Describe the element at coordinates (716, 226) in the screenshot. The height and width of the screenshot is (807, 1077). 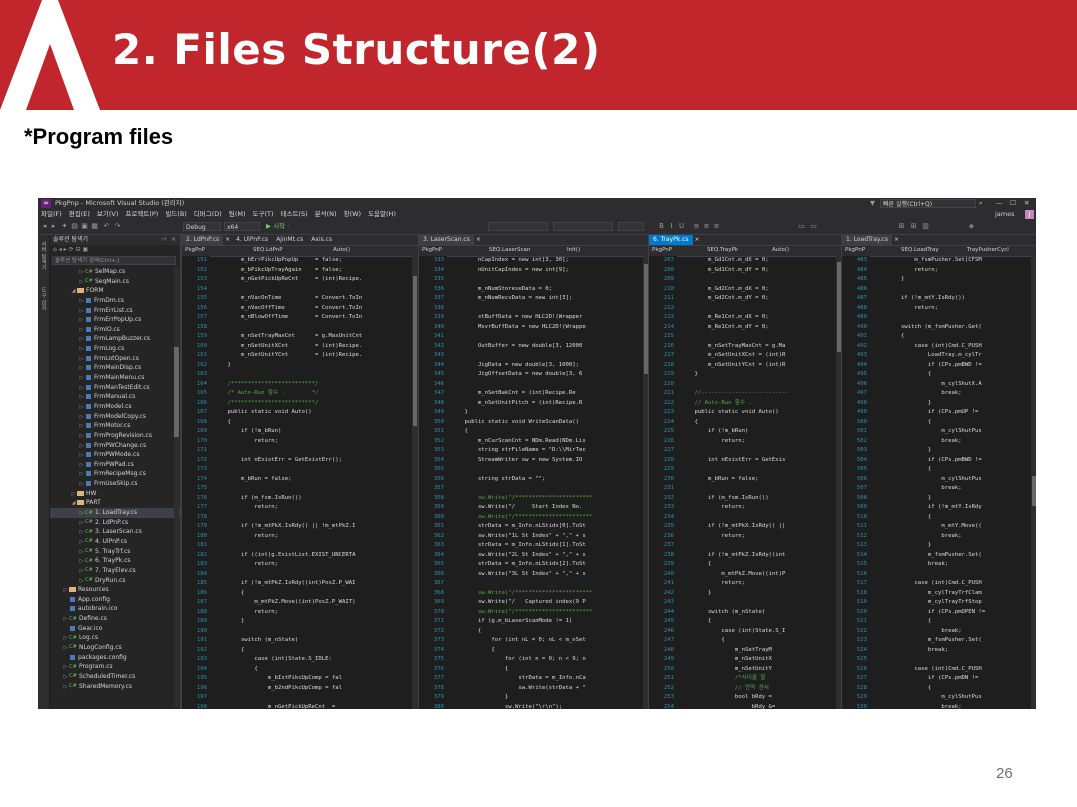
I see `align-right-icon: ≡` at that location.